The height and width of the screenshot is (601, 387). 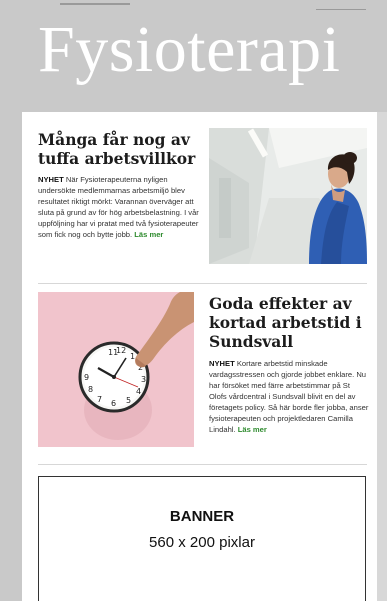 What do you see at coordinates (113, 403) in the screenshot?
I see `svg-text: 6` at bounding box center [113, 403].